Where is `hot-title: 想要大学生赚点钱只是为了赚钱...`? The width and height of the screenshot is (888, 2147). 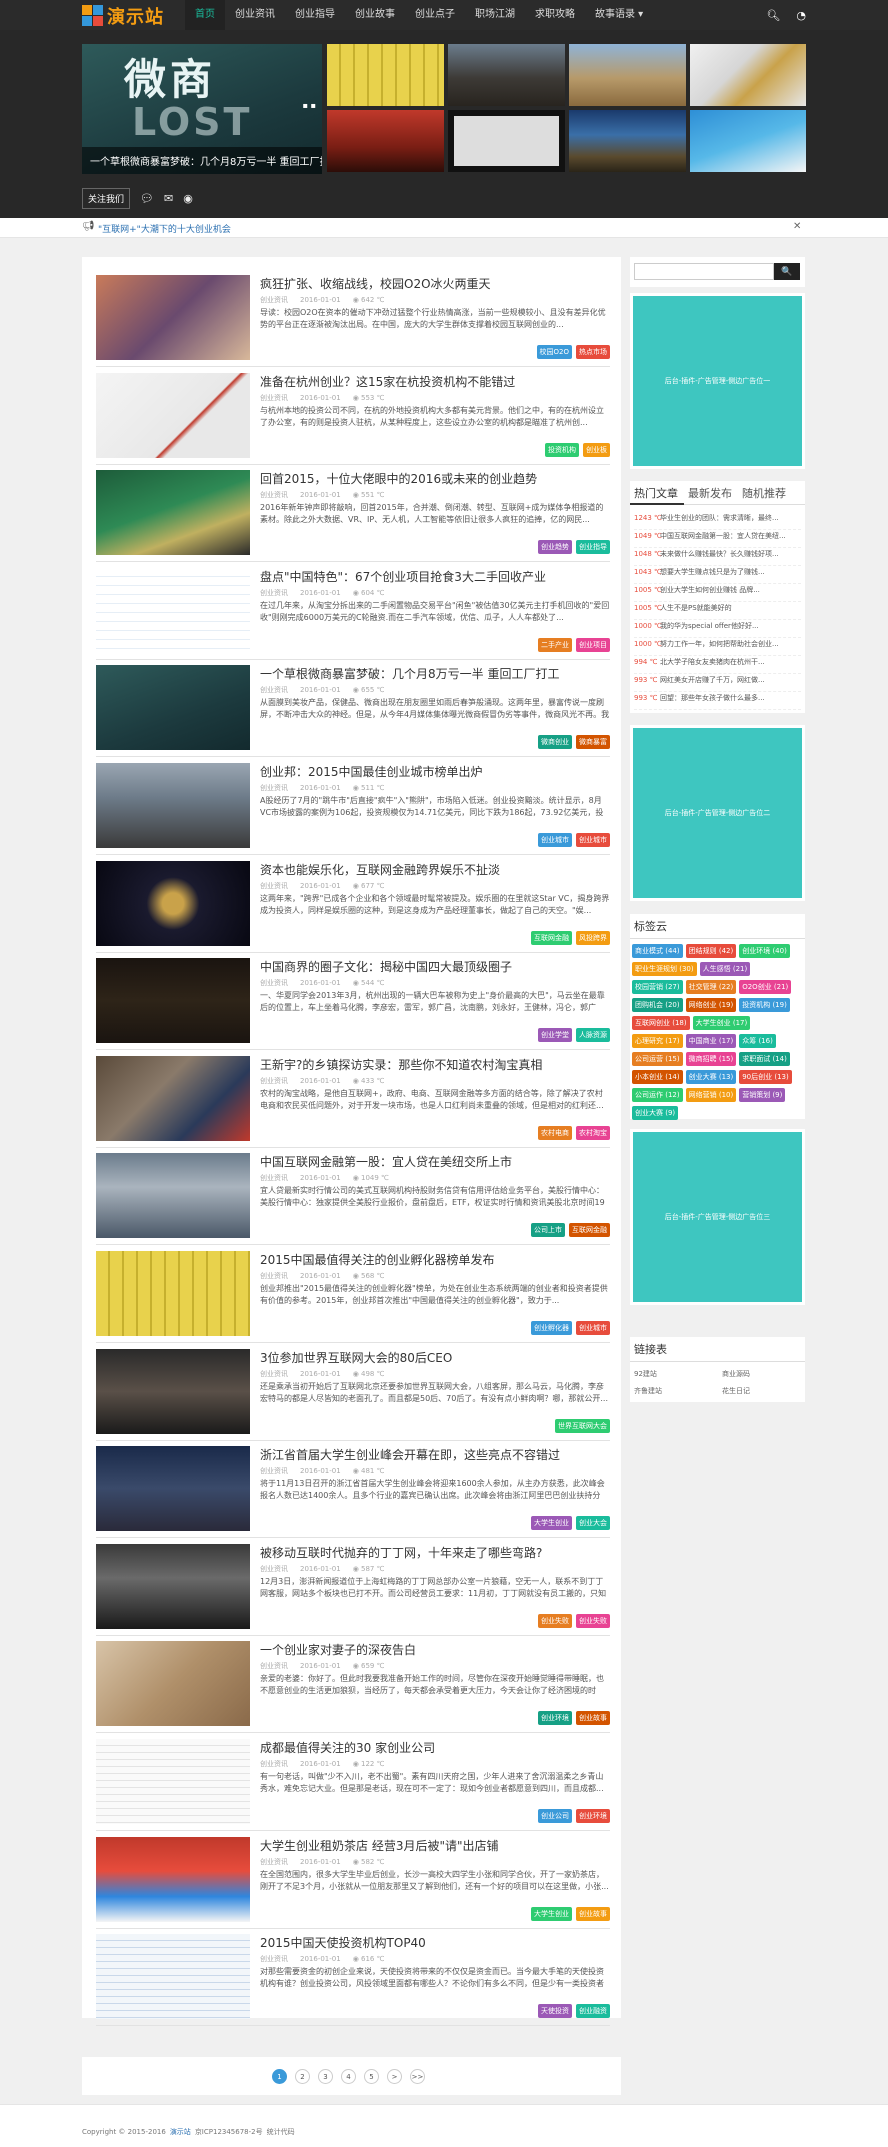 hot-title: 想要大学生赚点钱只是为了赚钱... is located at coordinates (712, 572).